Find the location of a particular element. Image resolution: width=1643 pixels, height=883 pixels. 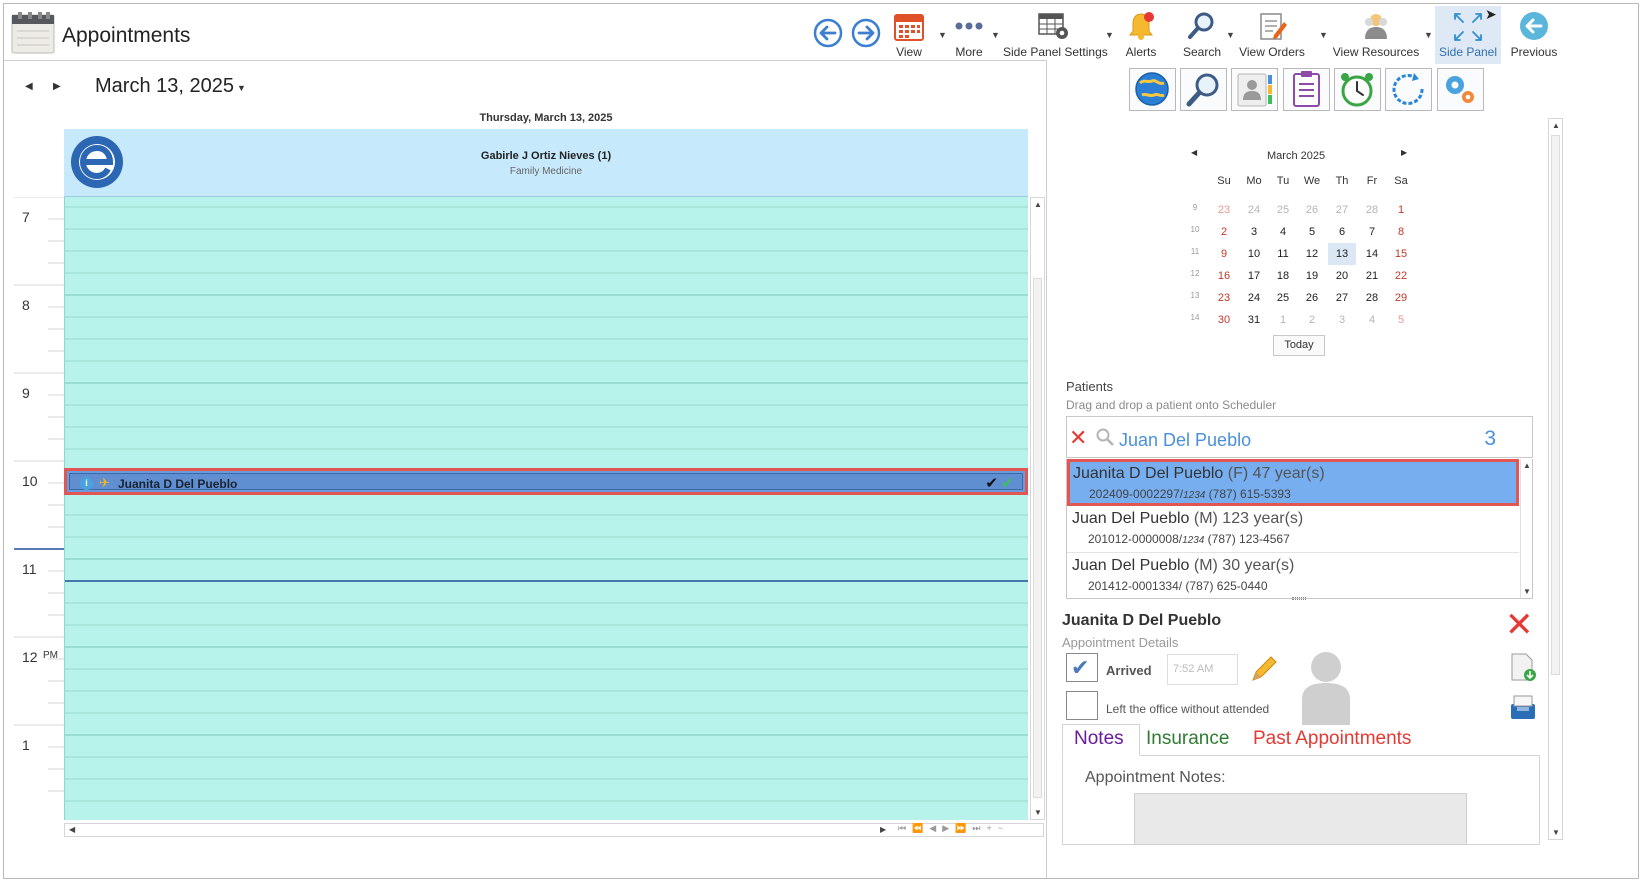

cal-prev-month-icon: ◀ is located at coordinates (1194, 152).